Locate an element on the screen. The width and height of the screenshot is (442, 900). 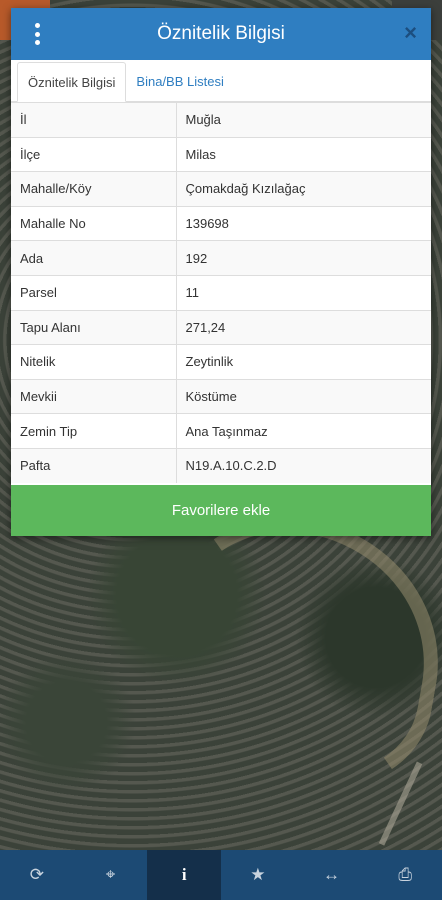
star-button: ★ is located at coordinates (258, 875).